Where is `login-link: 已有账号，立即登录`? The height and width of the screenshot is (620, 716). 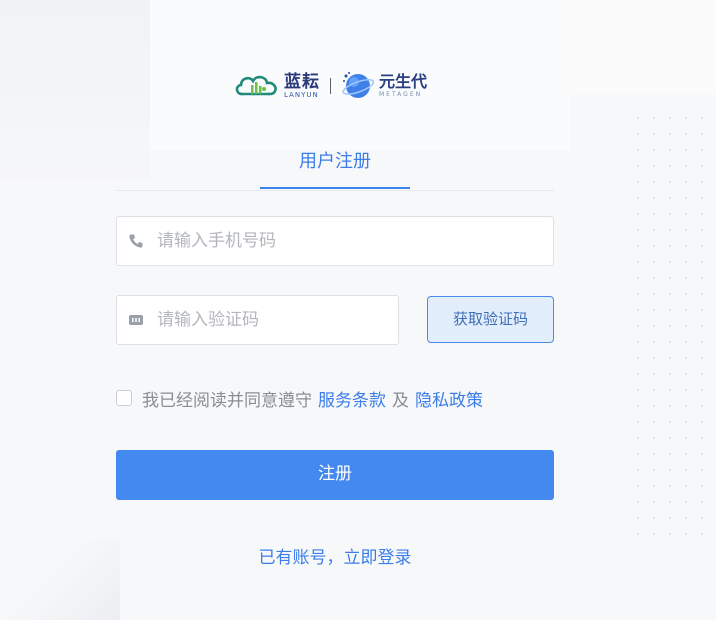
login-link: 已有账号，立即登录 is located at coordinates (335, 558).